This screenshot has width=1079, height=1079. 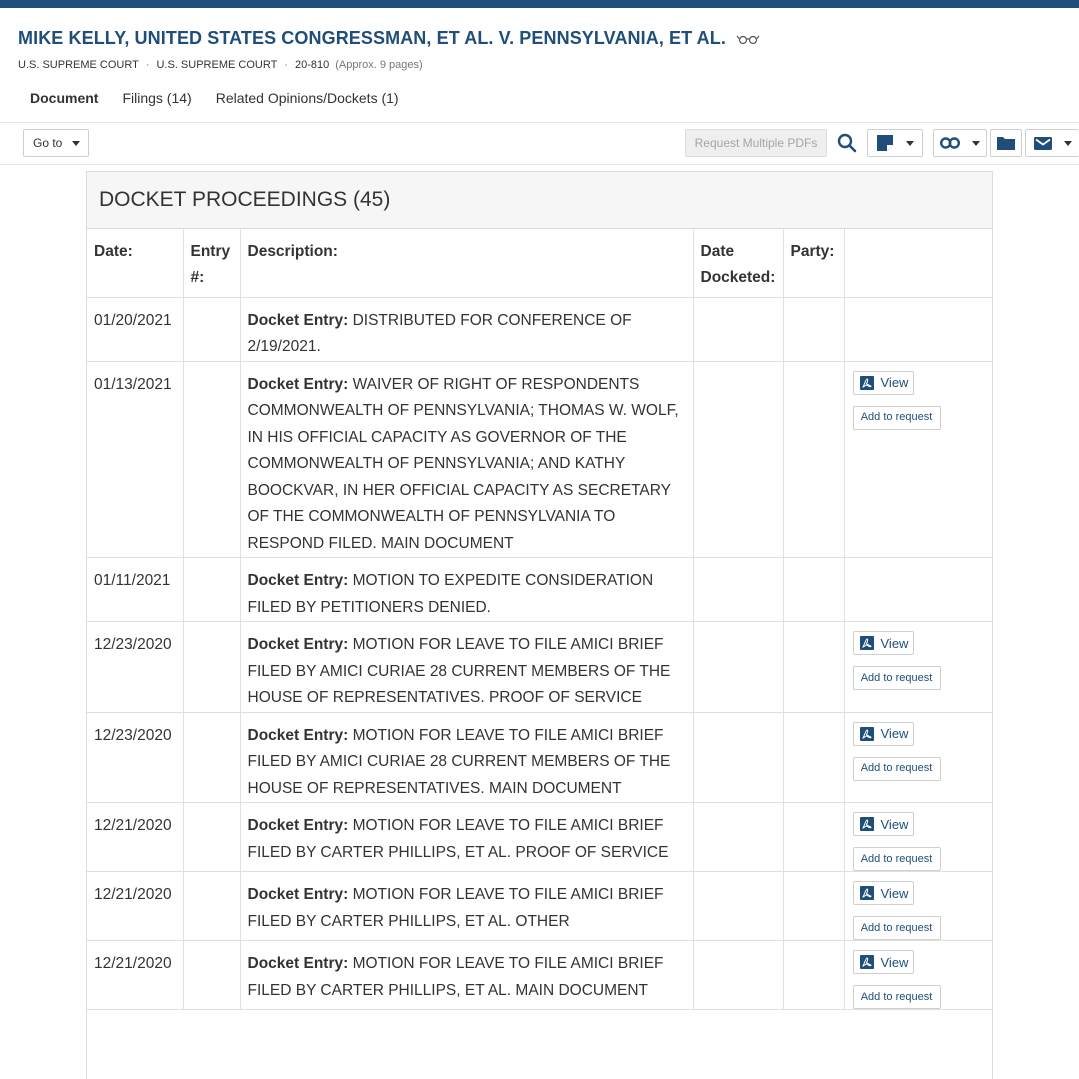 What do you see at coordinates (135, 263) in the screenshot?
I see `col-header-date: Date:` at bounding box center [135, 263].